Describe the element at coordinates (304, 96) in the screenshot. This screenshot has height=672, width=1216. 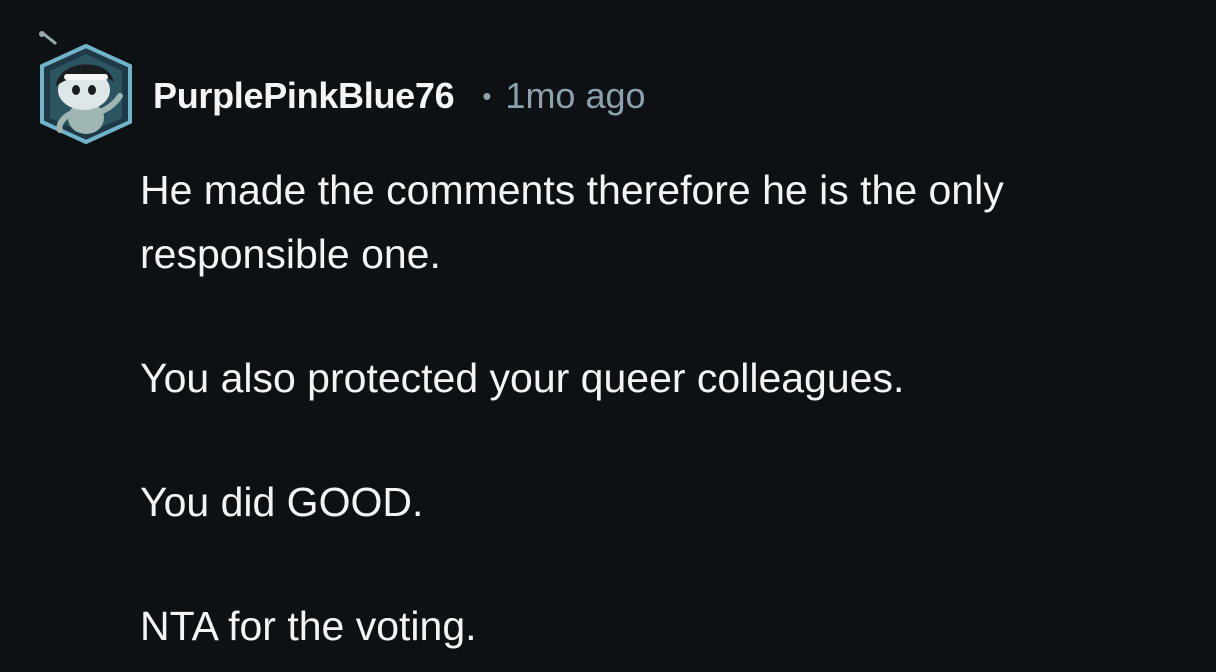
I see `username: PurplePinkBlue76` at that location.